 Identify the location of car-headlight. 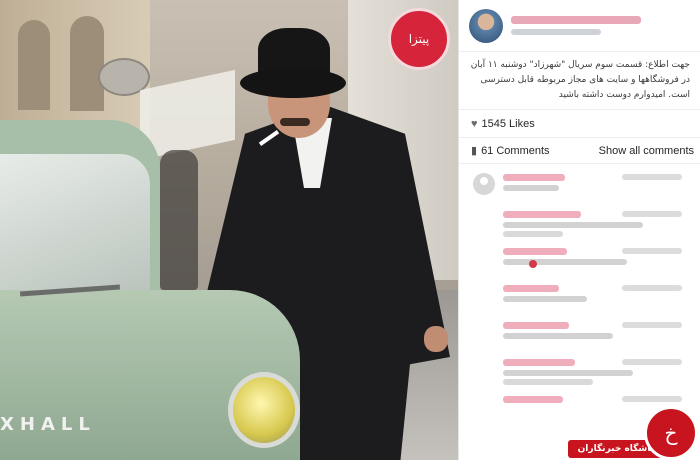
(264, 410).